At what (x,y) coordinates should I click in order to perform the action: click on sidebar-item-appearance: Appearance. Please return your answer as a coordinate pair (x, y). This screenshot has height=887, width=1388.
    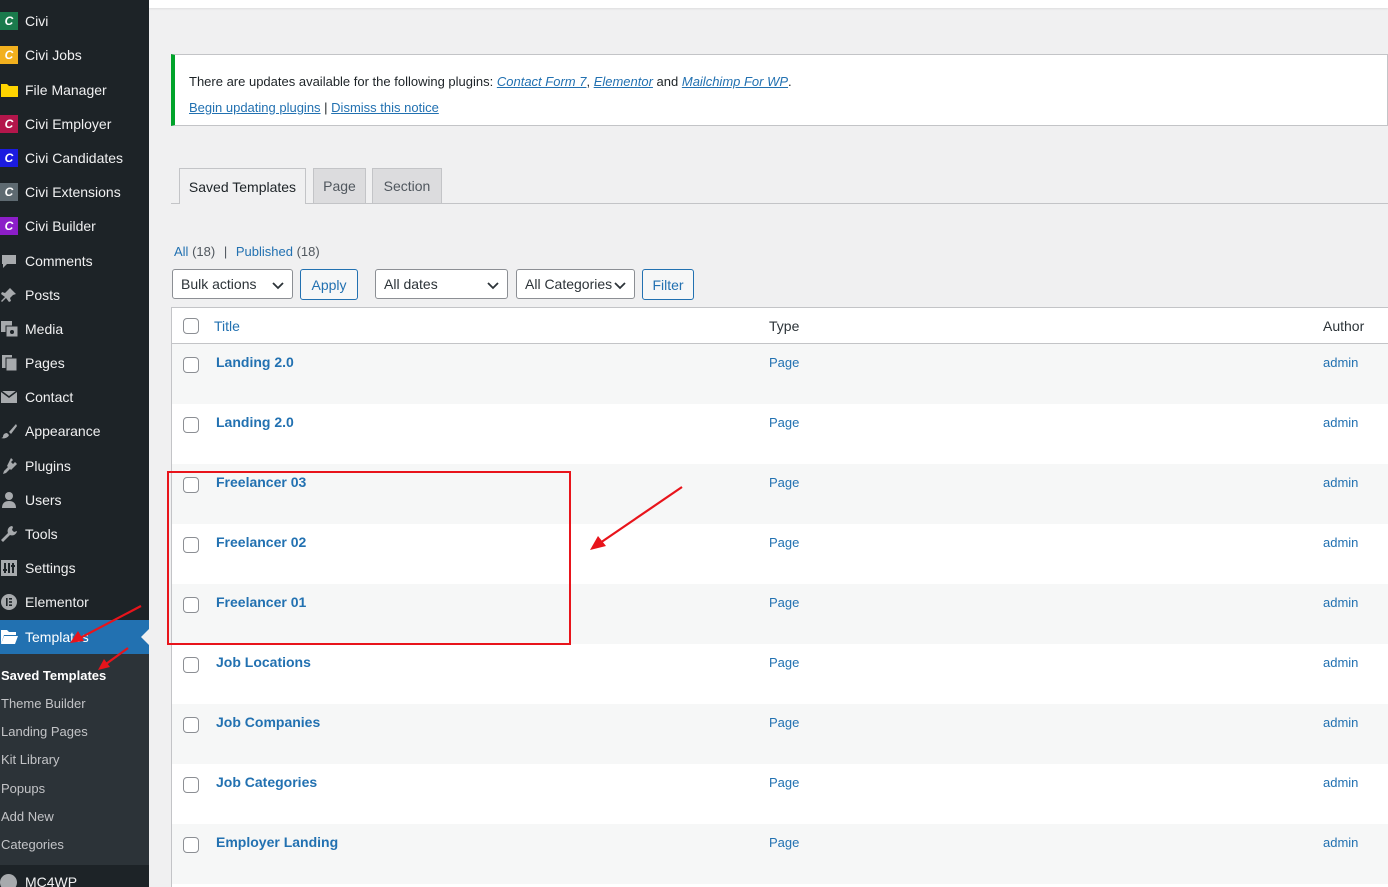
    Looking at the image, I should click on (74, 431).